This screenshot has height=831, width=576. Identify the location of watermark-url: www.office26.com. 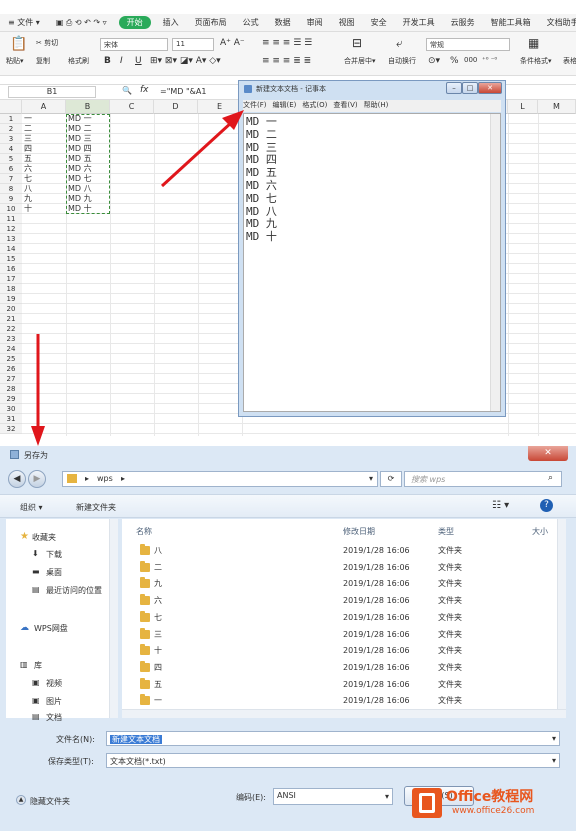
(493, 811).